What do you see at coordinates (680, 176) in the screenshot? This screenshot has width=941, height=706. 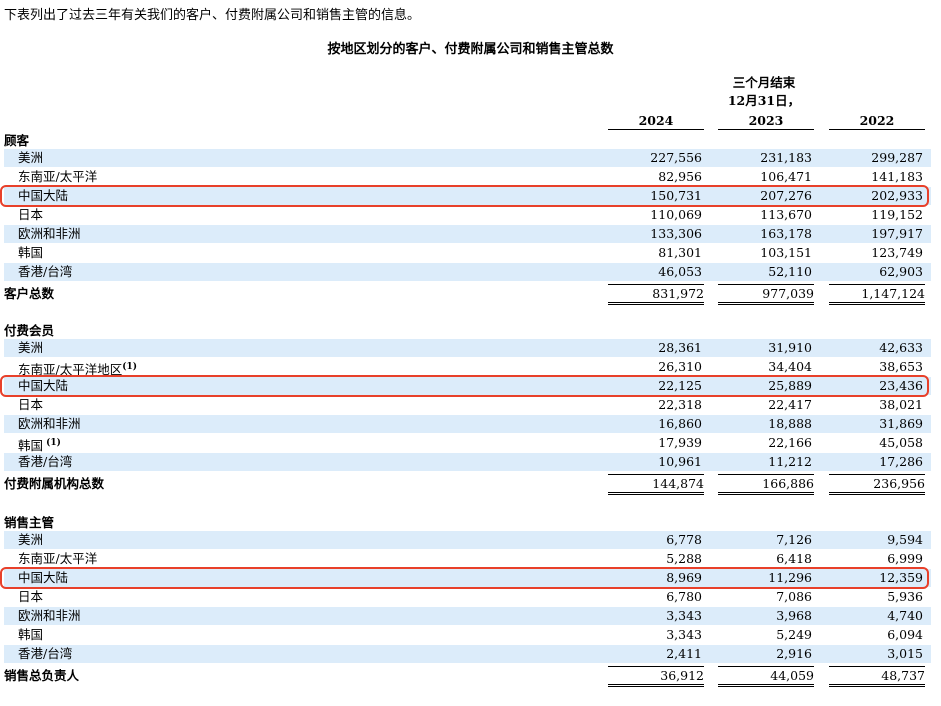 I see `cell-2024: 82,956` at bounding box center [680, 176].